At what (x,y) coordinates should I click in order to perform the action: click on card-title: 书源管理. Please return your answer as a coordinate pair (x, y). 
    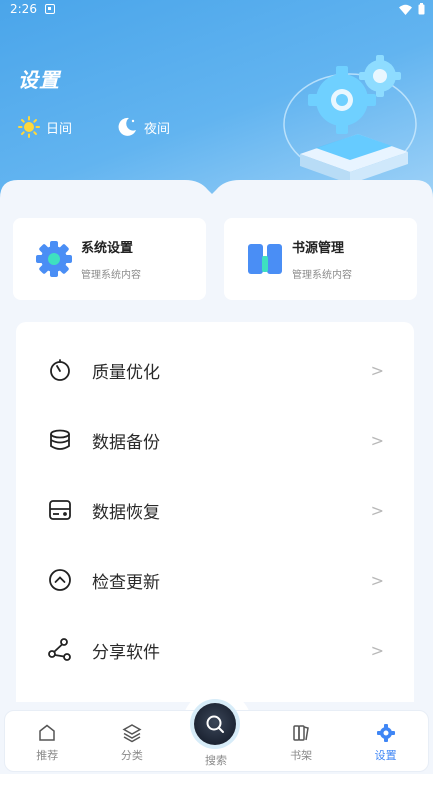
    Looking at the image, I should click on (318, 248).